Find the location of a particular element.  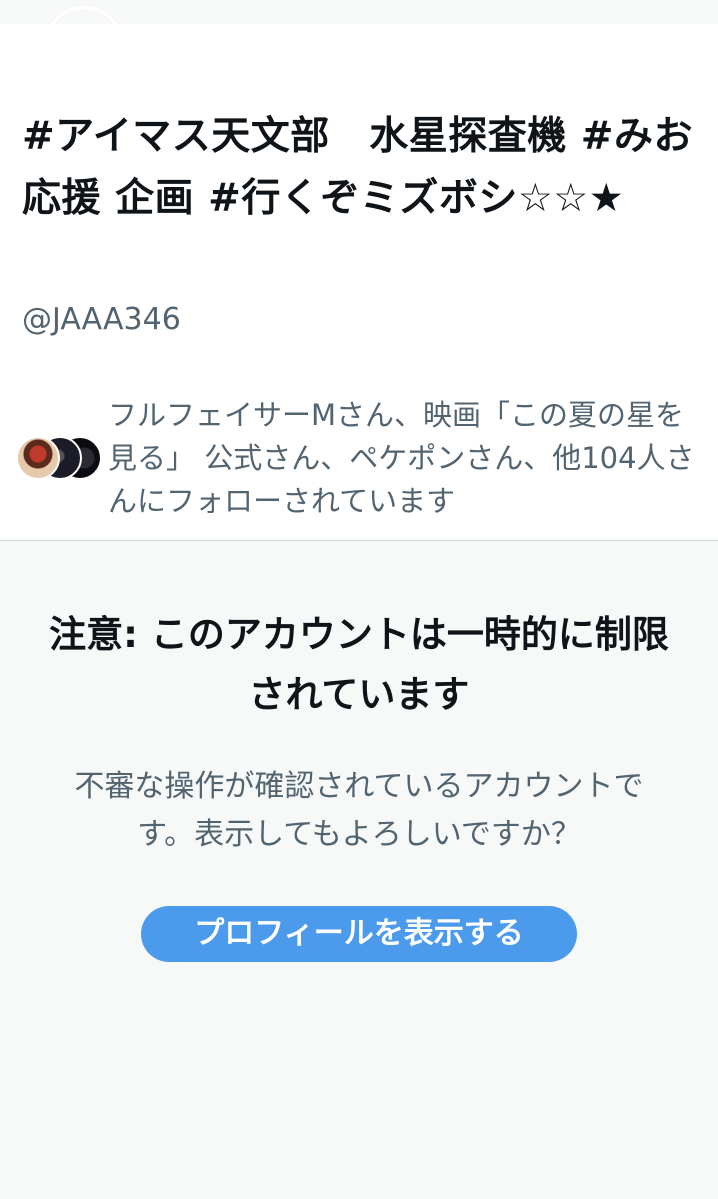

follower-avatar is located at coordinates (38, 458).